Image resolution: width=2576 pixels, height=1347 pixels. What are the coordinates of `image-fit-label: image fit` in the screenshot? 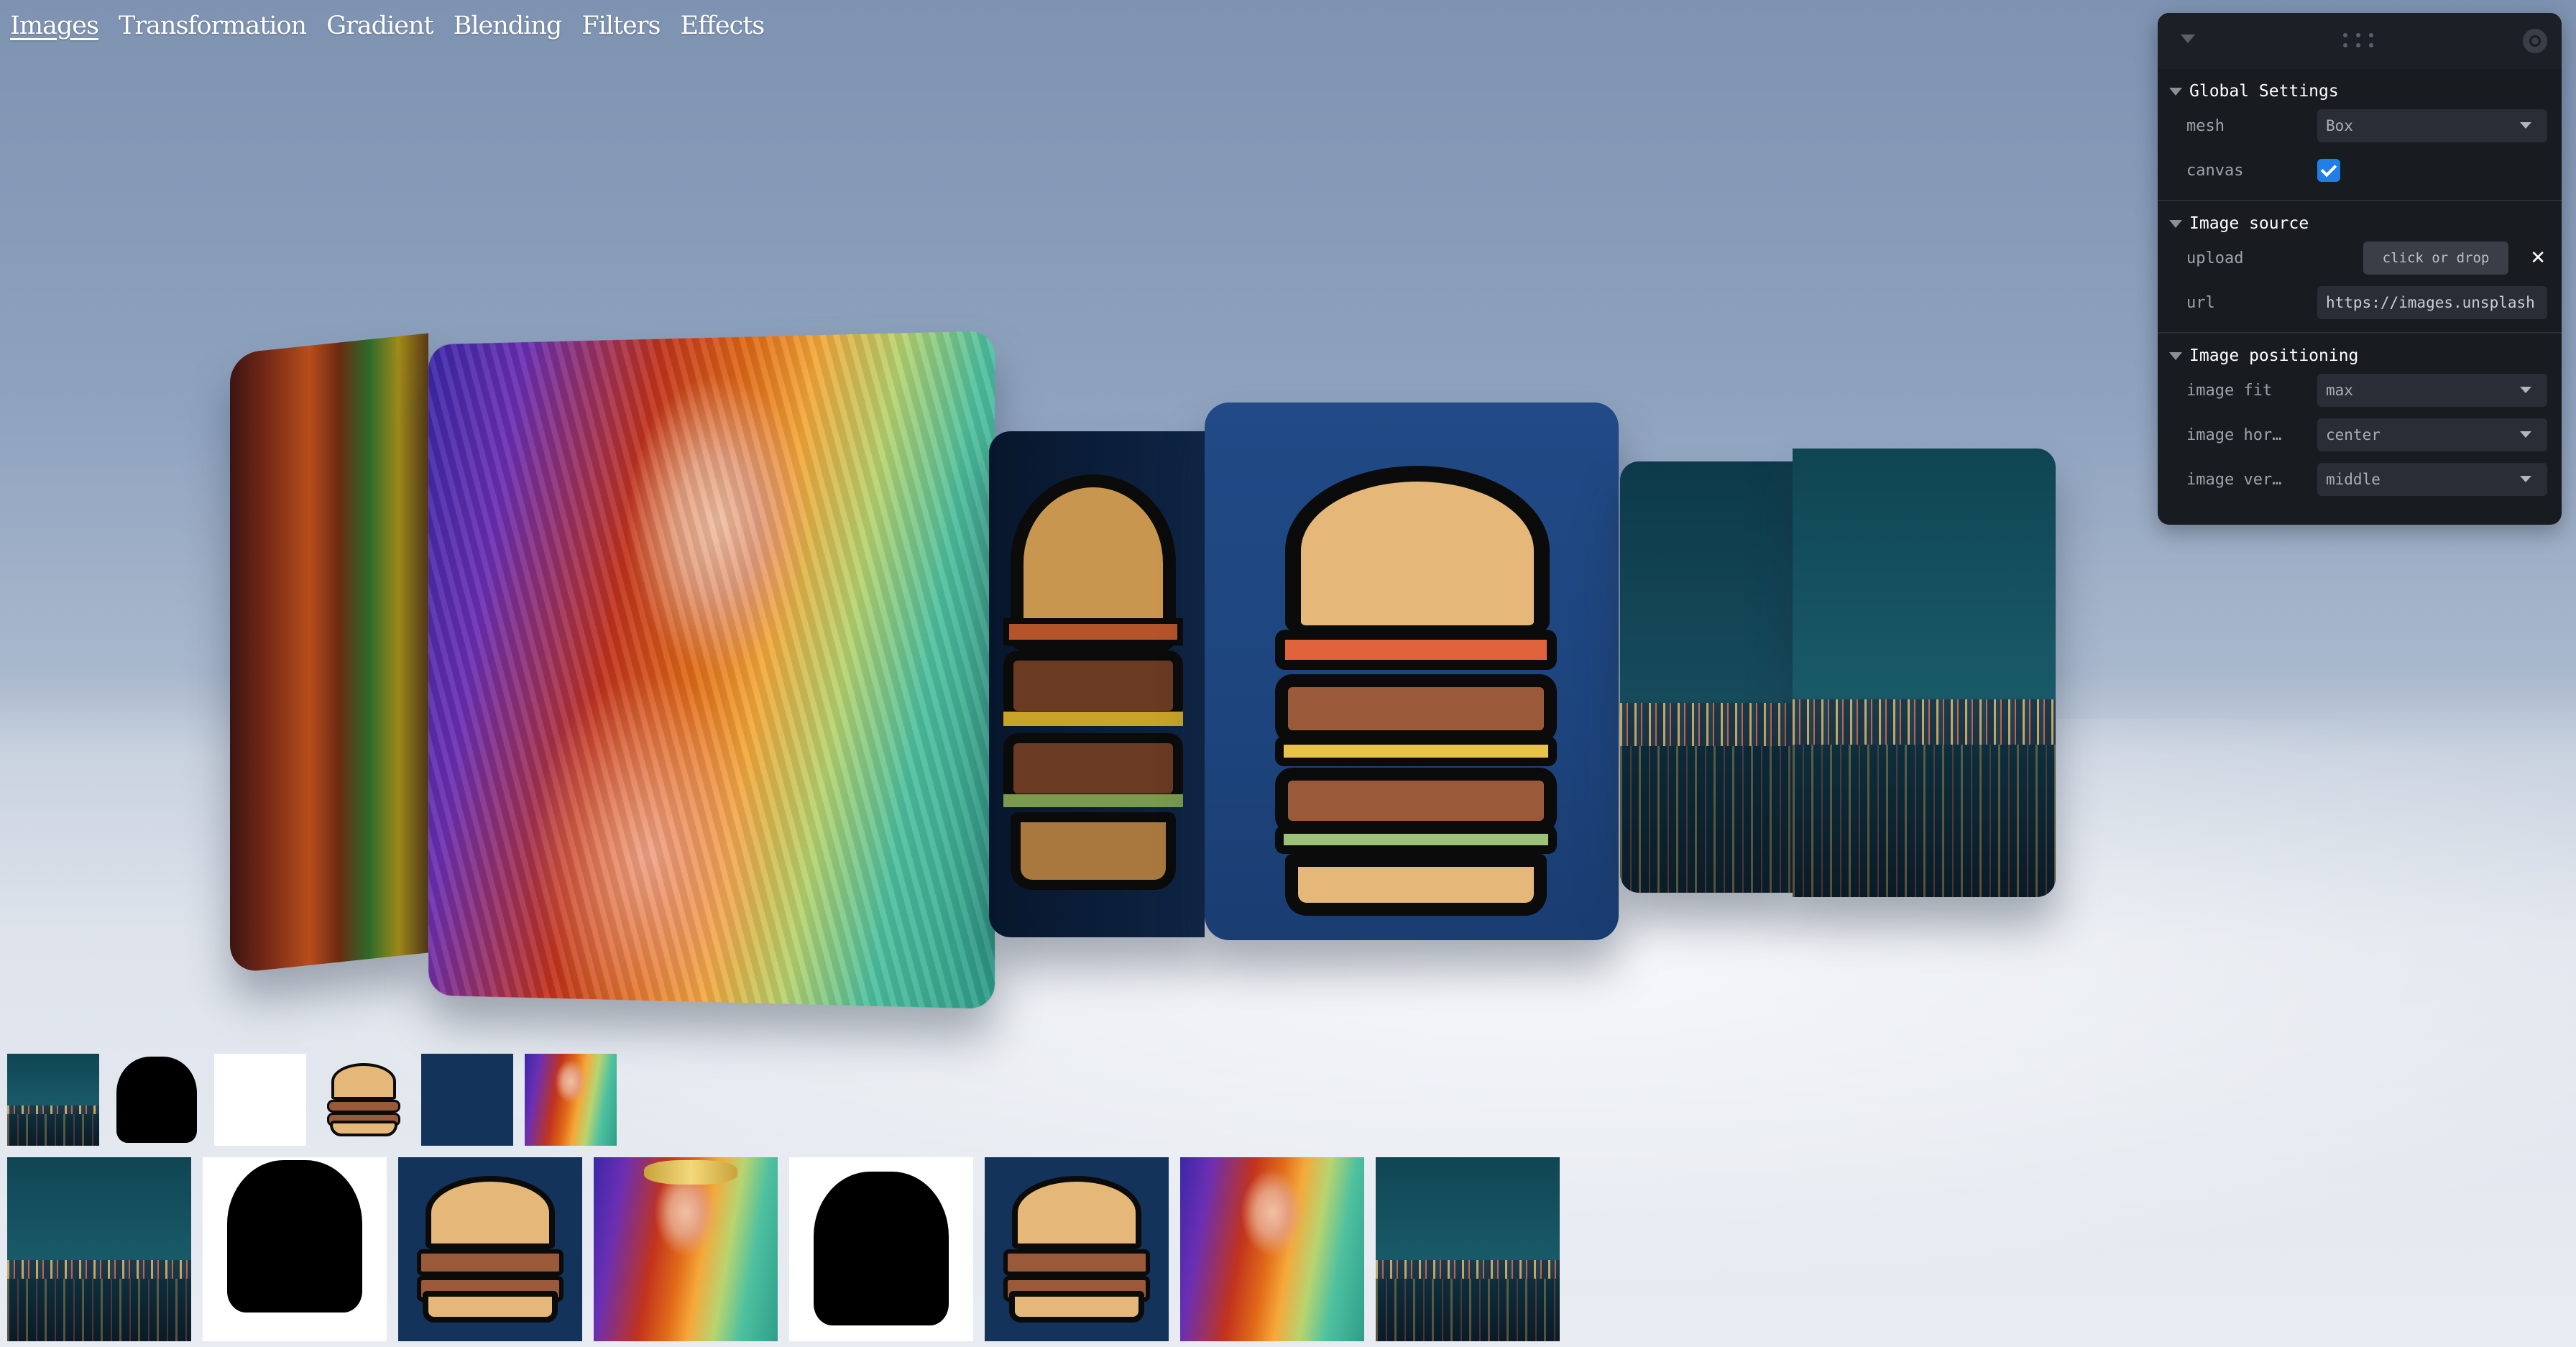 It's located at (2229, 390).